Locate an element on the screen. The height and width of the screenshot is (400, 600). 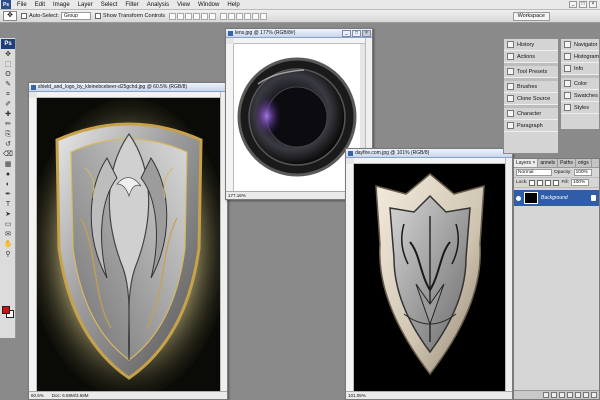
distribute-left-icon is located at coordinates (248, 16).